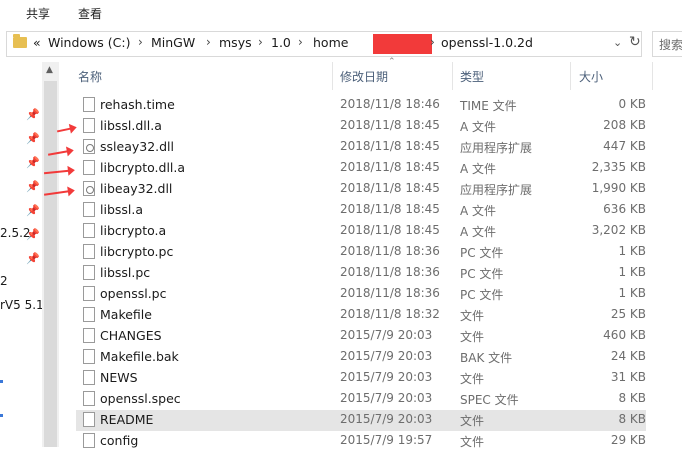 Image resolution: width=682 pixels, height=452 pixels. What do you see at coordinates (361, 441) in the screenshot?
I see `file-row: config 2015/7/9 19:57 文件 29 KB` at bounding box center [361, 441].